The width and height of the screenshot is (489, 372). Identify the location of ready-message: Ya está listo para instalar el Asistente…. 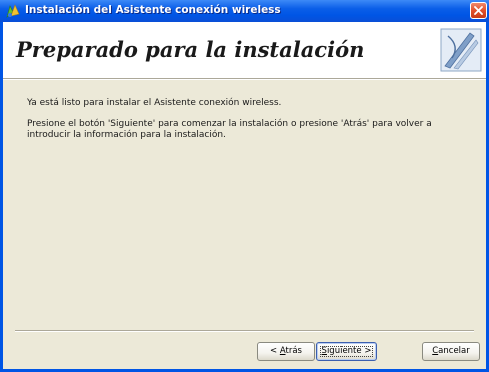
(154, 103).